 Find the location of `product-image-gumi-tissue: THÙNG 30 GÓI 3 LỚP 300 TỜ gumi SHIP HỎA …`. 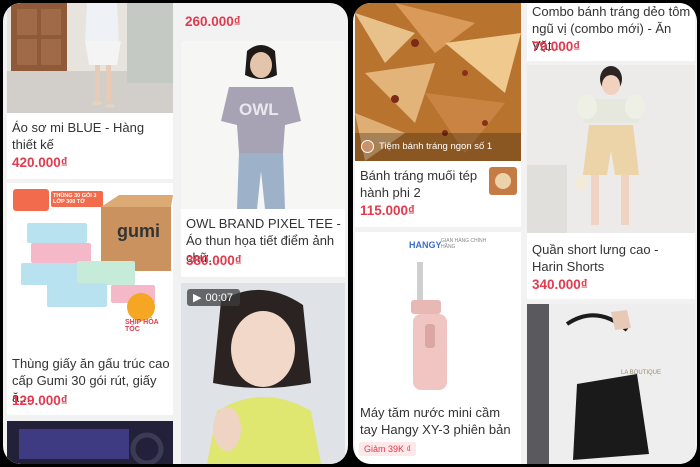

product-image-gumi-tissue: THÙNG 30 GÓI 3 LỚP 300 TỜ gumi SHIP HỎA … is located at coordinates (90, 266).